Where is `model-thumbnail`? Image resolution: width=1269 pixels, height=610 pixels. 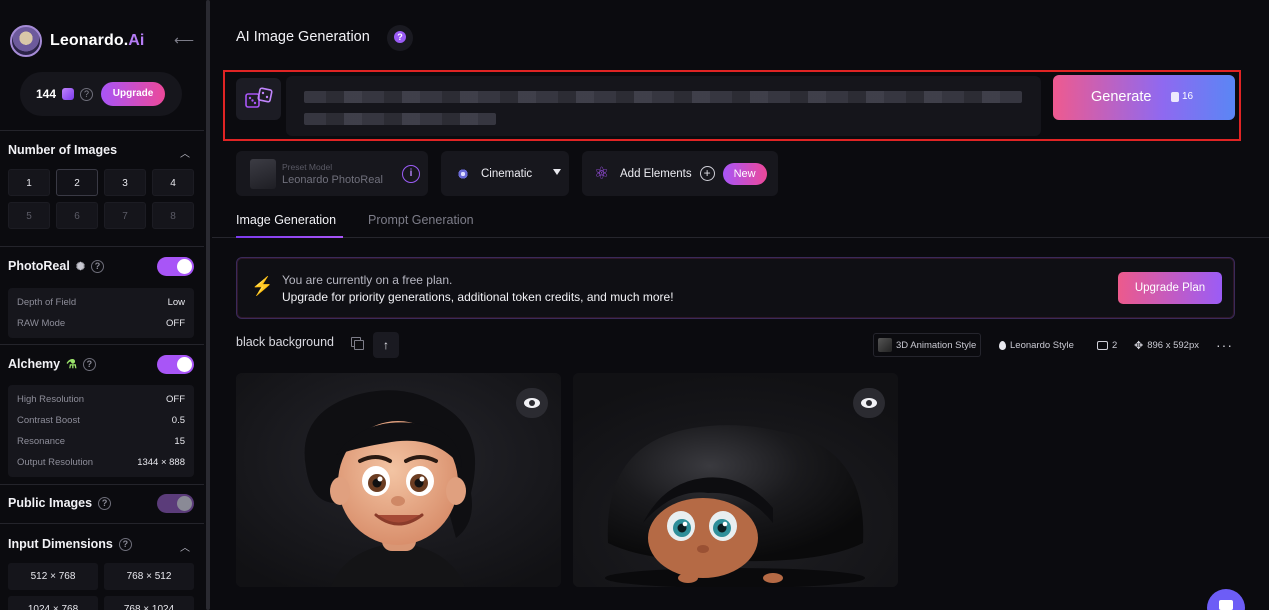
model-thumbnail is located at coordinates (263, 173).